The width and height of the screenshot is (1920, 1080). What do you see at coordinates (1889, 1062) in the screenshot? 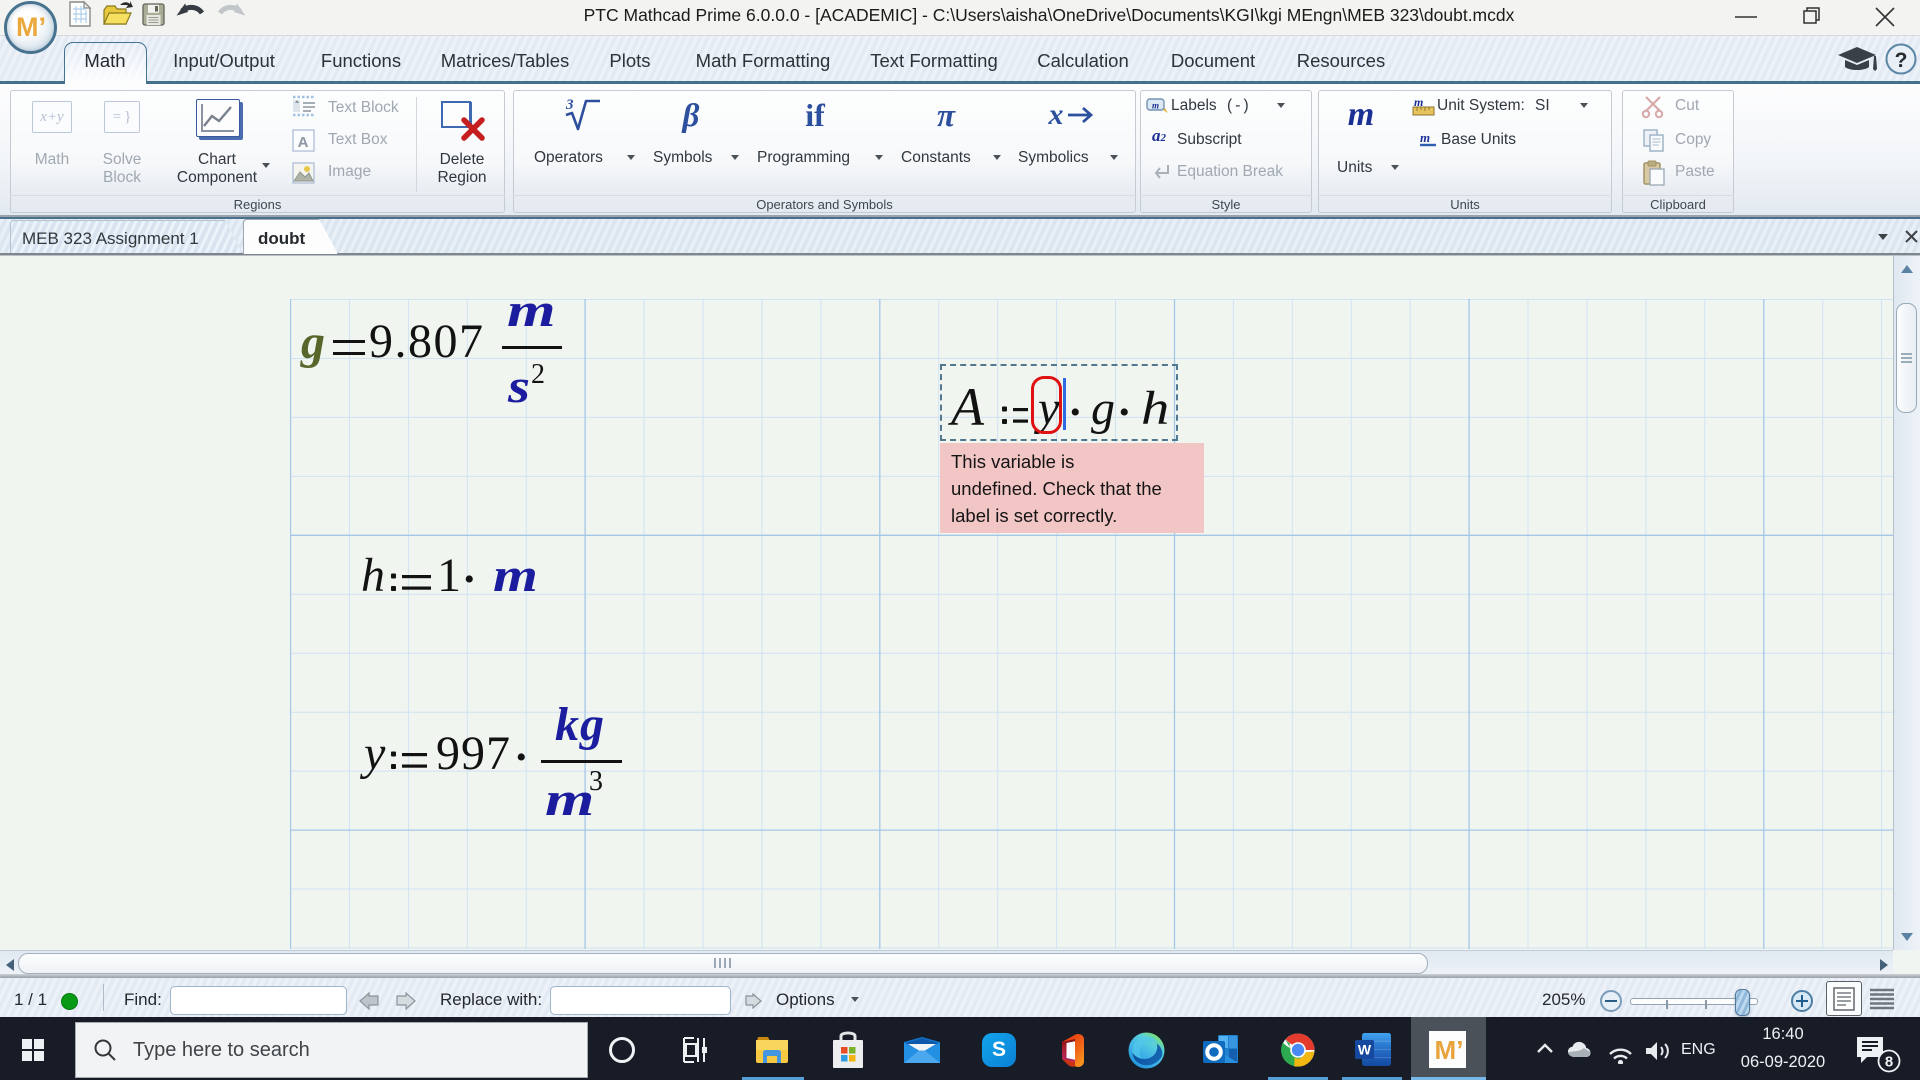
I see `svg-text: 8` at bounding box center [1889, 1062].